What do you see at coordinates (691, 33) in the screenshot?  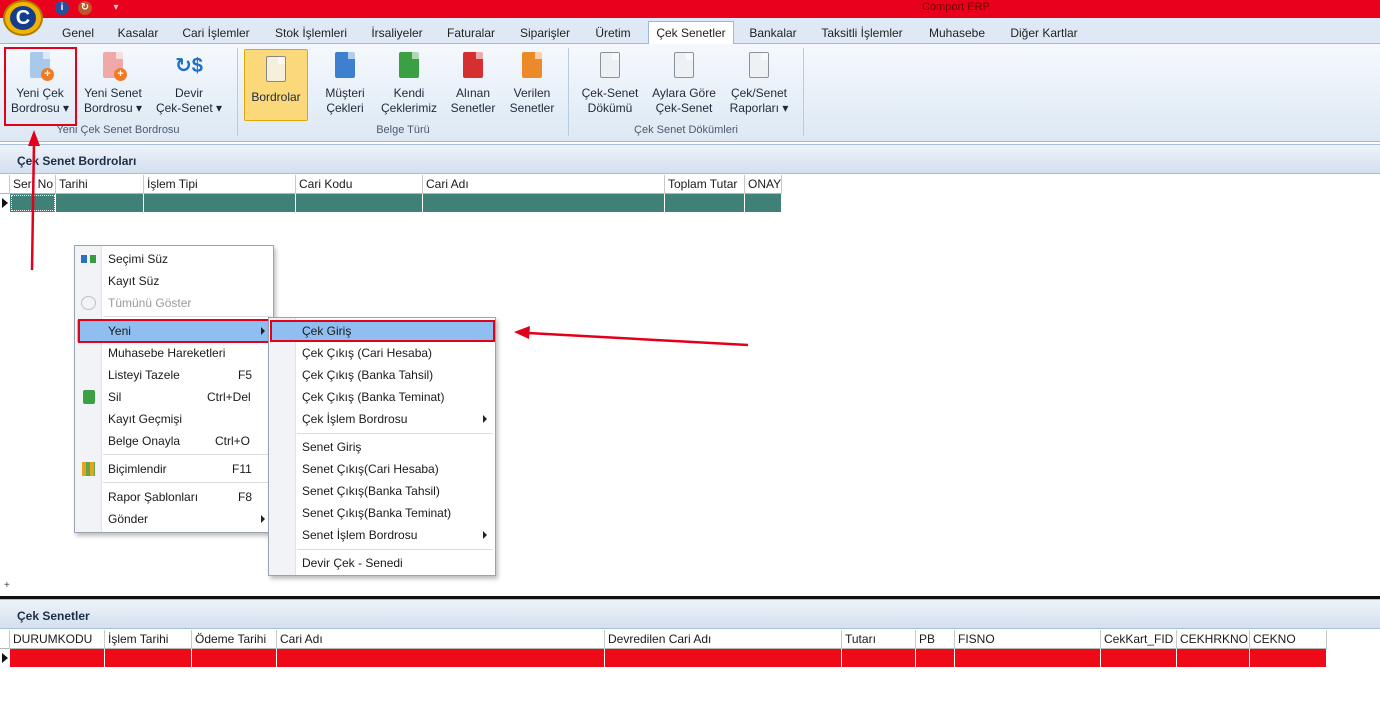 I see `tab-cek-senetler: Çek Senetler` at bounding box center [691, 33].